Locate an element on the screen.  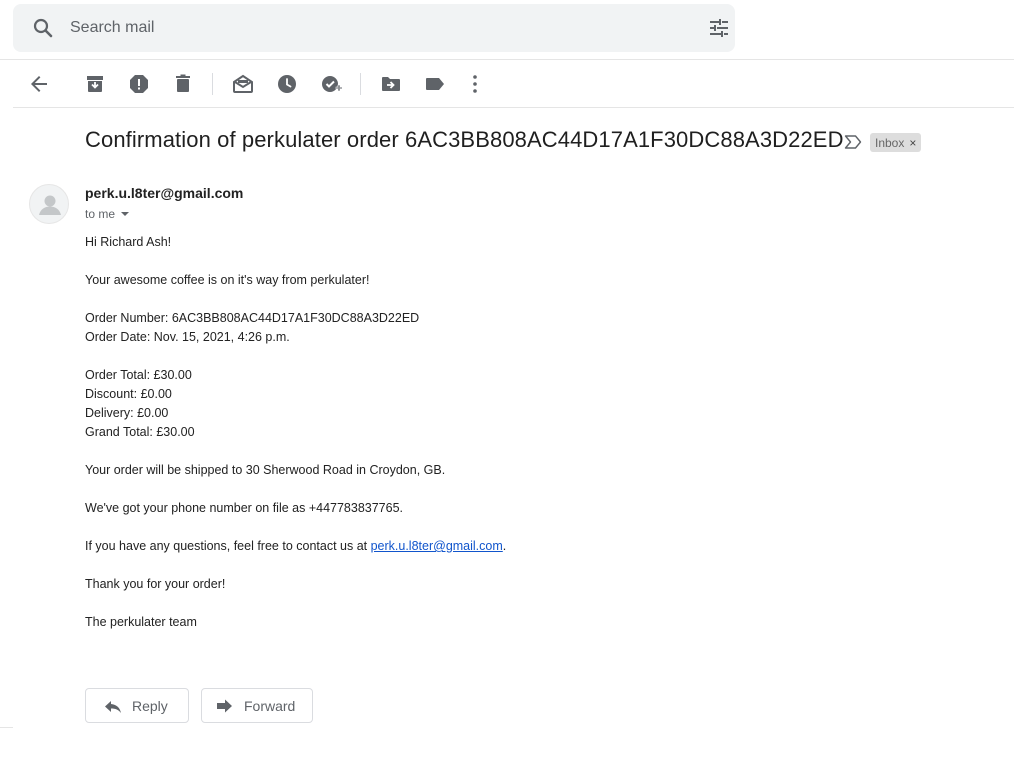
move-to-icon is located at coordinates (391, 84).